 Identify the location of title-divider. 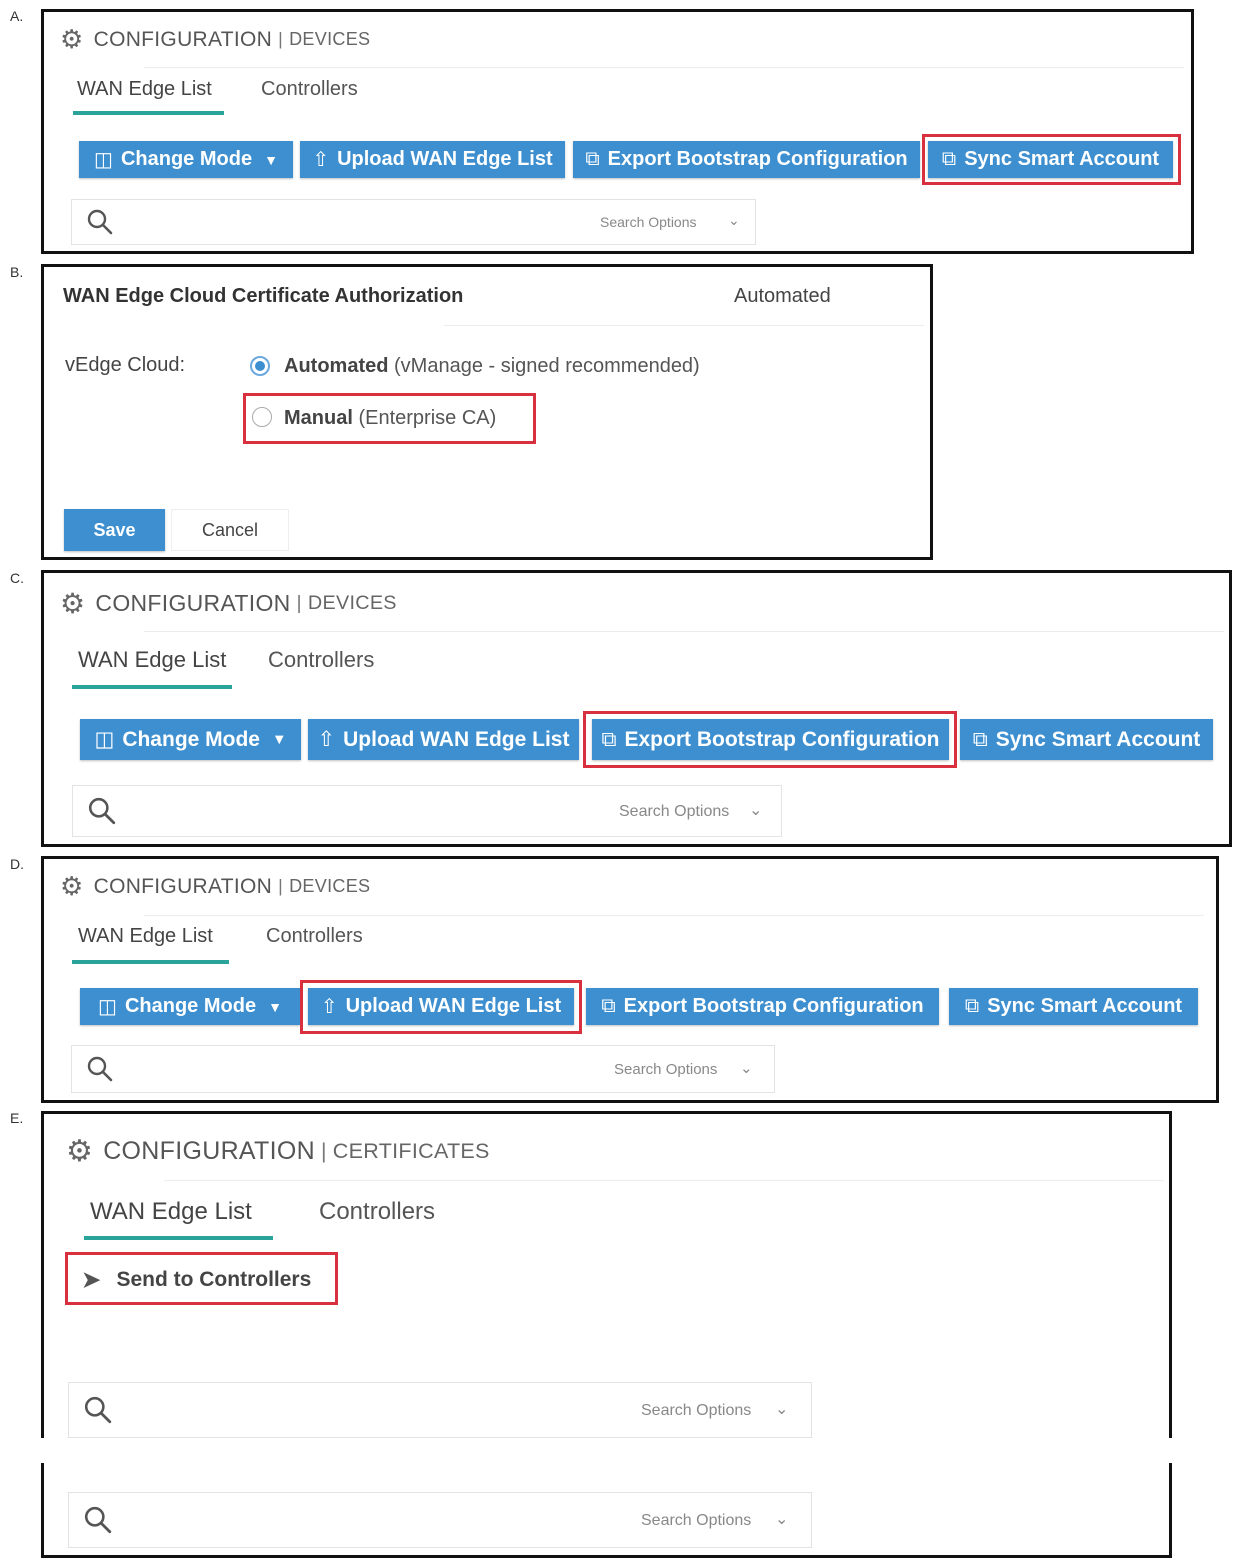
(684, 325).